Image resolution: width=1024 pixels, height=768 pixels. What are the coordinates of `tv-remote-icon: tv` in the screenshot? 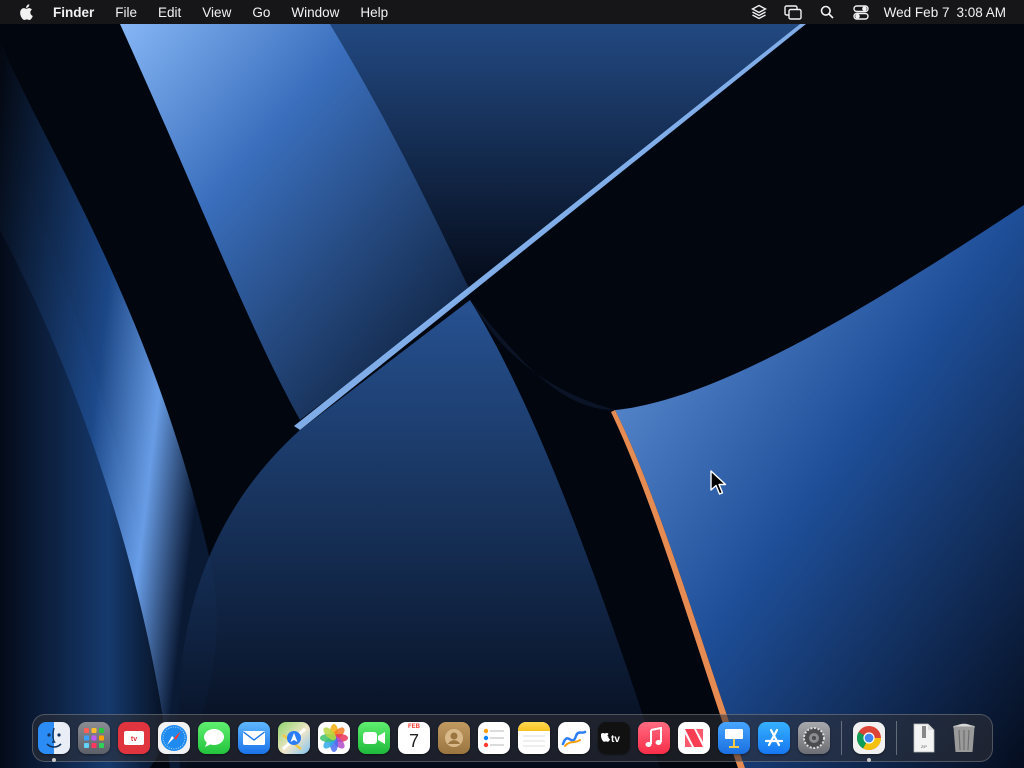 It's located at (134, 738).